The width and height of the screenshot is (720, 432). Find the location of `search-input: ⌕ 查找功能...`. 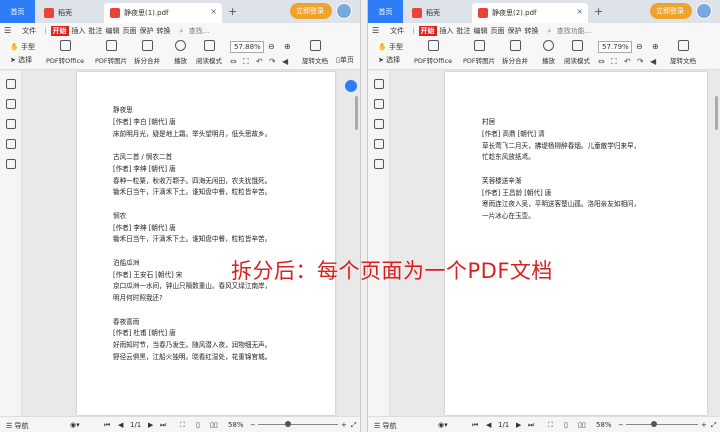

search-input: ⌕ 查找功能... is located at coordinates (571, 31).